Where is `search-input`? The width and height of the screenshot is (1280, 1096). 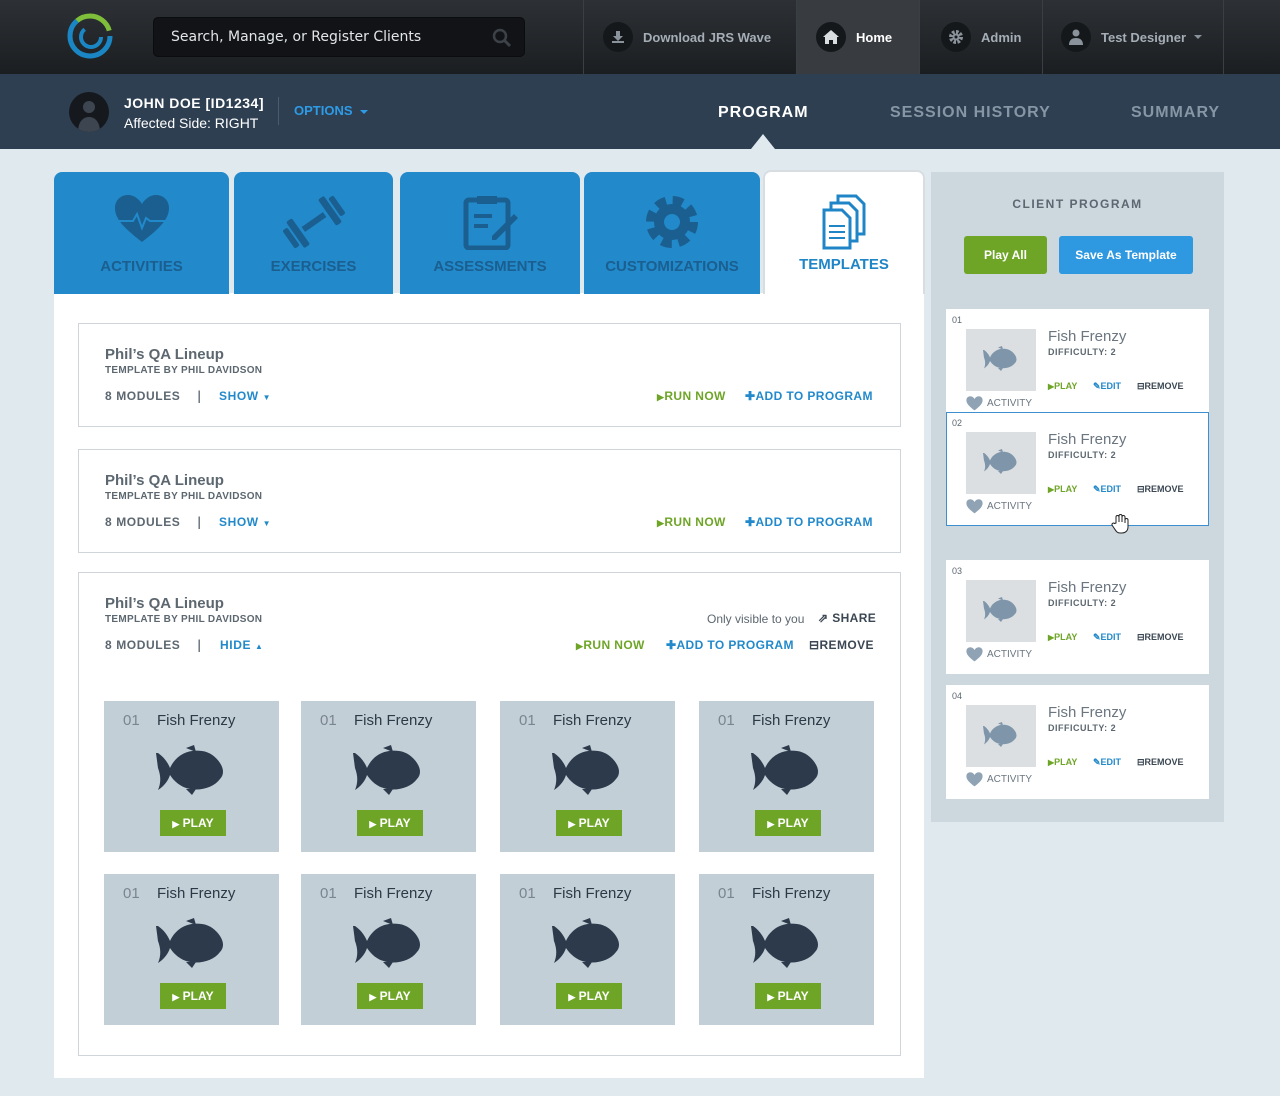
search-input is located at coordinates (319, 37).